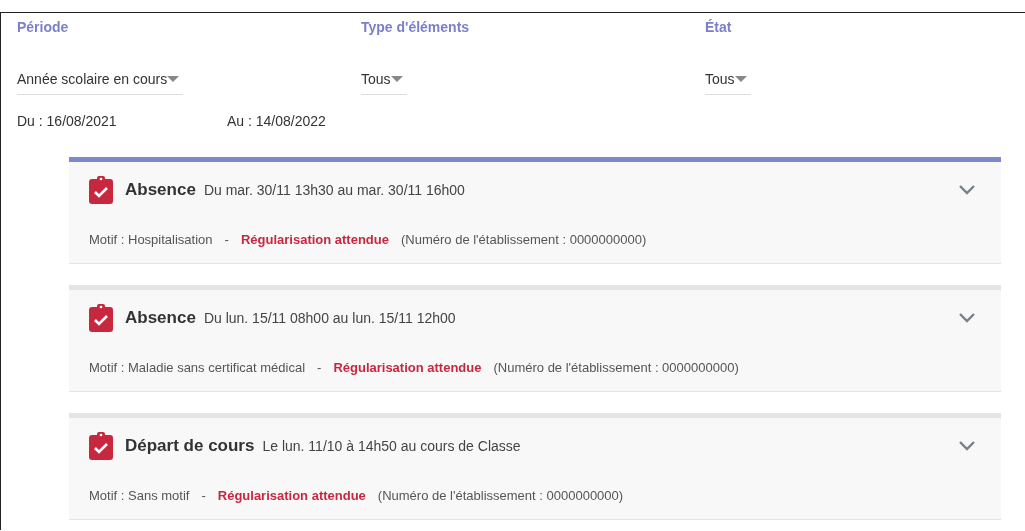 Image resolution: width=1025 pixels, height=531 pixels. What do you see at coordinates (43, 28) in the screenshot?
I see `filter-label: Période` at bounding box center [43, 28].